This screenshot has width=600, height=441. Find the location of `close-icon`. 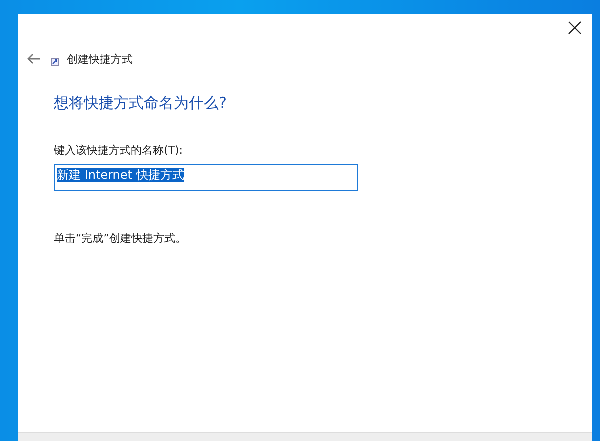

close-icon is located at coordinates (575, 28).